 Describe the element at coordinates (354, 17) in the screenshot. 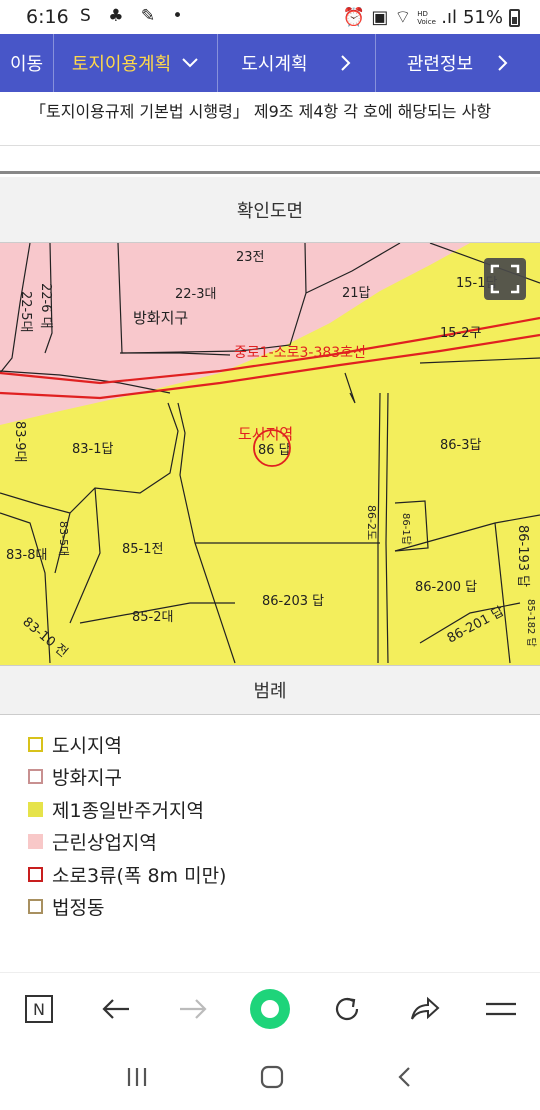

I see `alarm-icon: ⏰` at that location.